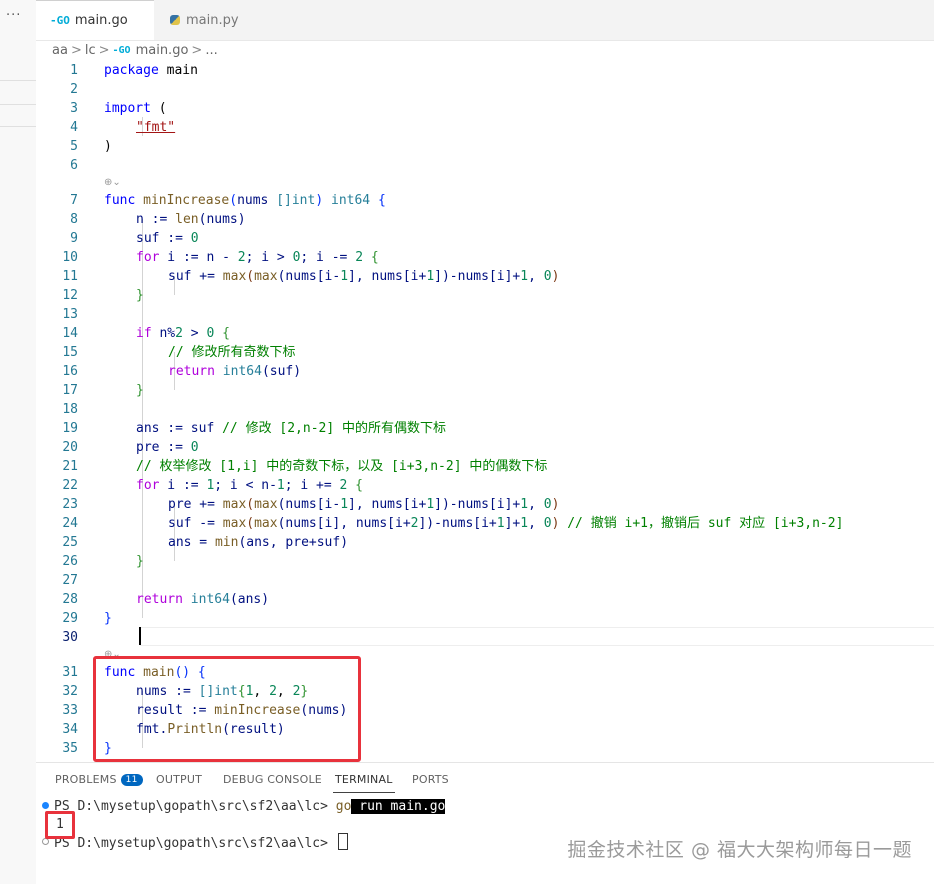  I want to click on comment: // 修改 [2,n-2] 中的所有偶数下标, so click(334, 428).